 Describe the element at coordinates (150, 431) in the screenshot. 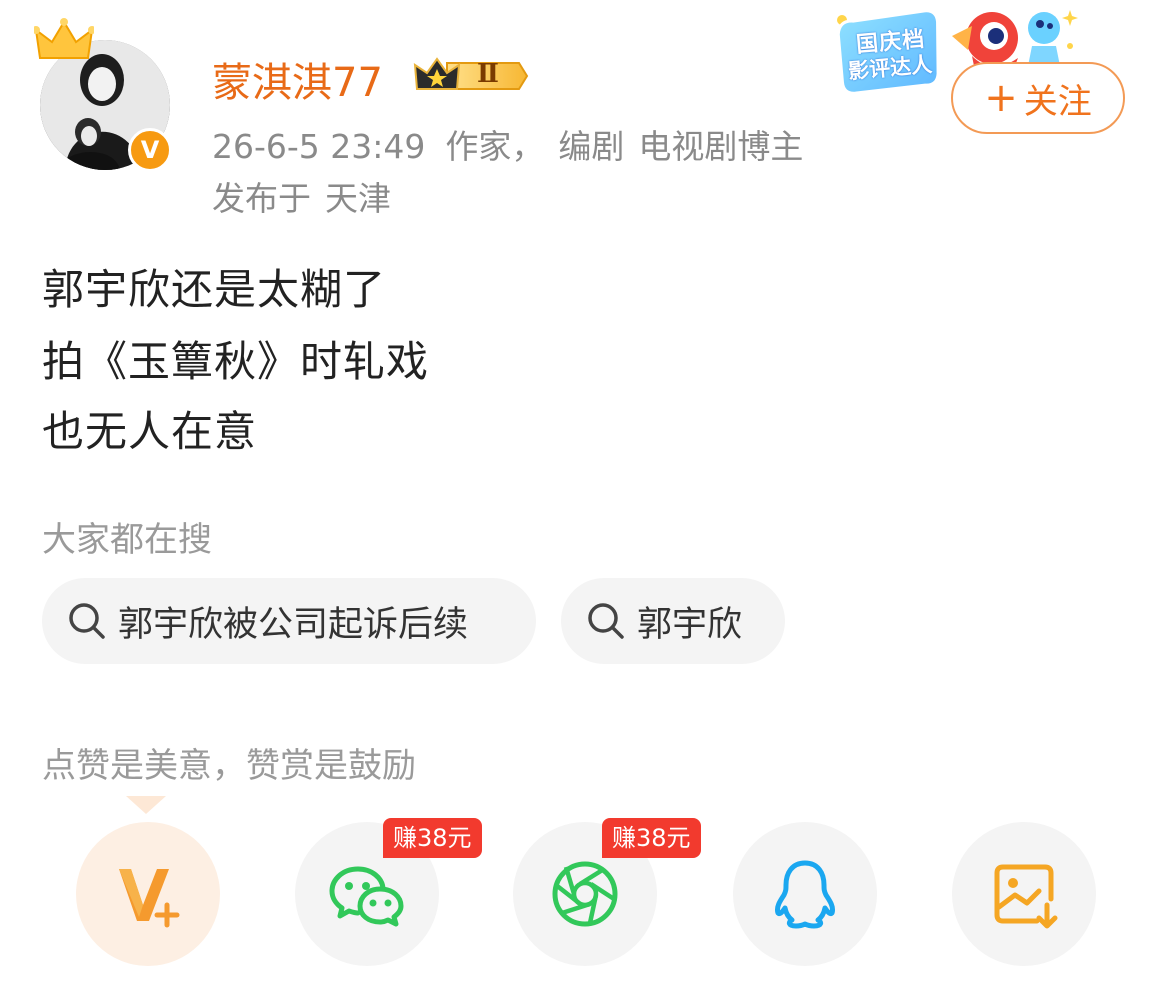

I see `post-text-line: 也无人在意` at that location.